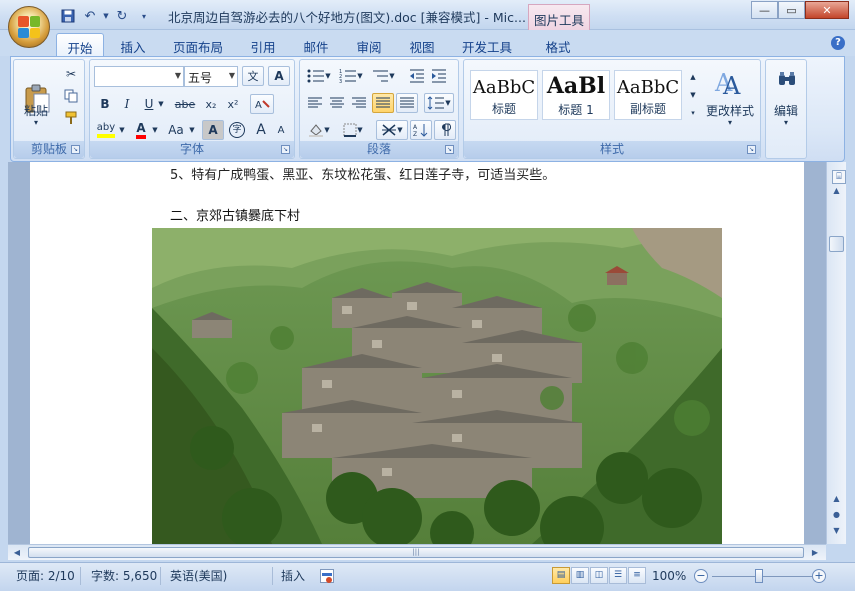 This screenshot has width=855, height=591. What do you see at coordinates (693, 113) in the screenshot?
I see `styles-more-icon: ▾` at bounding box center [693, 113].